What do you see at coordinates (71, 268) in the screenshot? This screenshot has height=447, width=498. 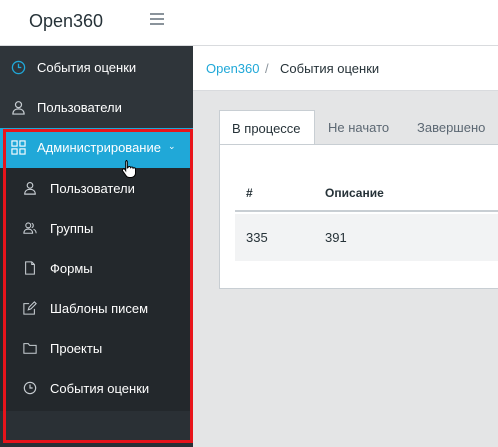 I see `submenu-item-label: Формы` at bounding box center [71, 268].